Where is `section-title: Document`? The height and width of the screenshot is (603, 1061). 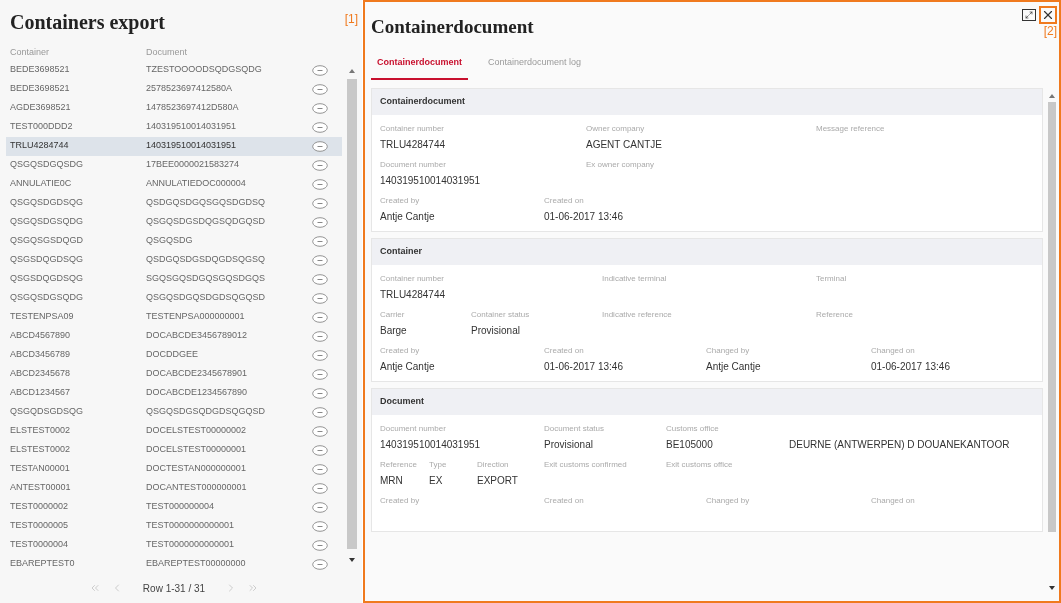 section-title: Document is located at coordinates (402, 402).